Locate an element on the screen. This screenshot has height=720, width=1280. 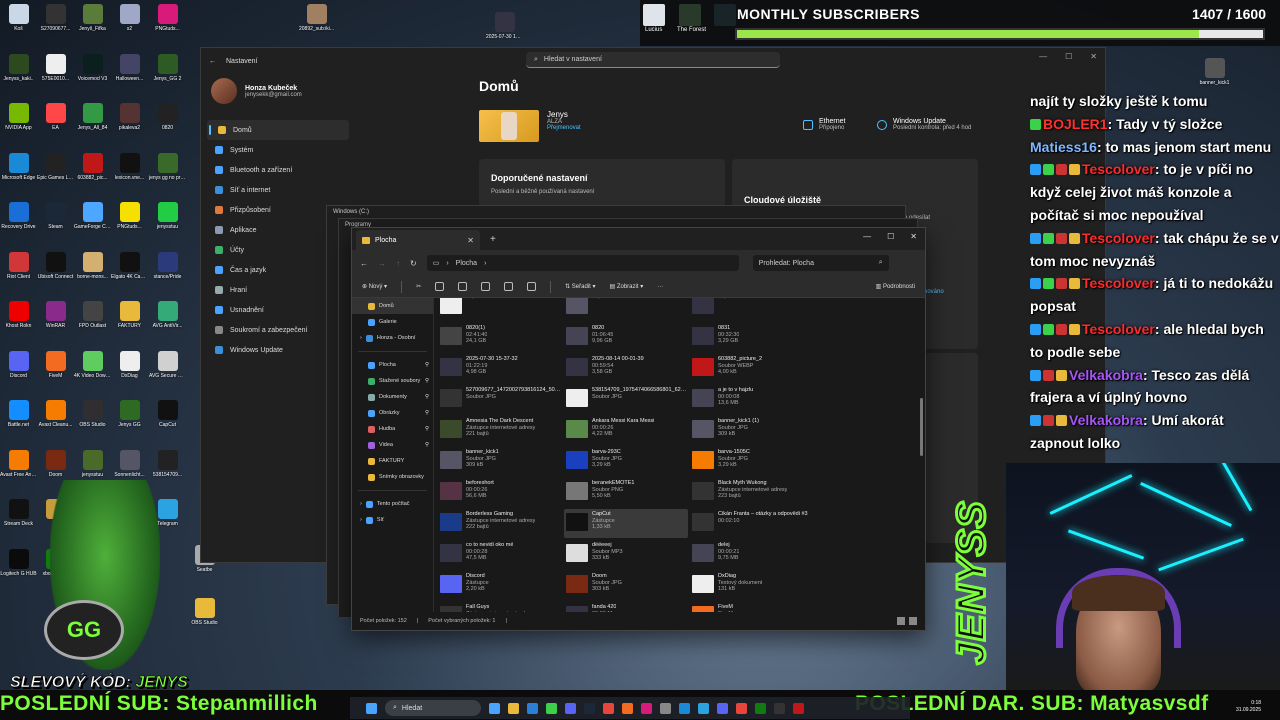
desktop-icon: 2025-07-30 15-37-32 is located at coordinates (504, 26).